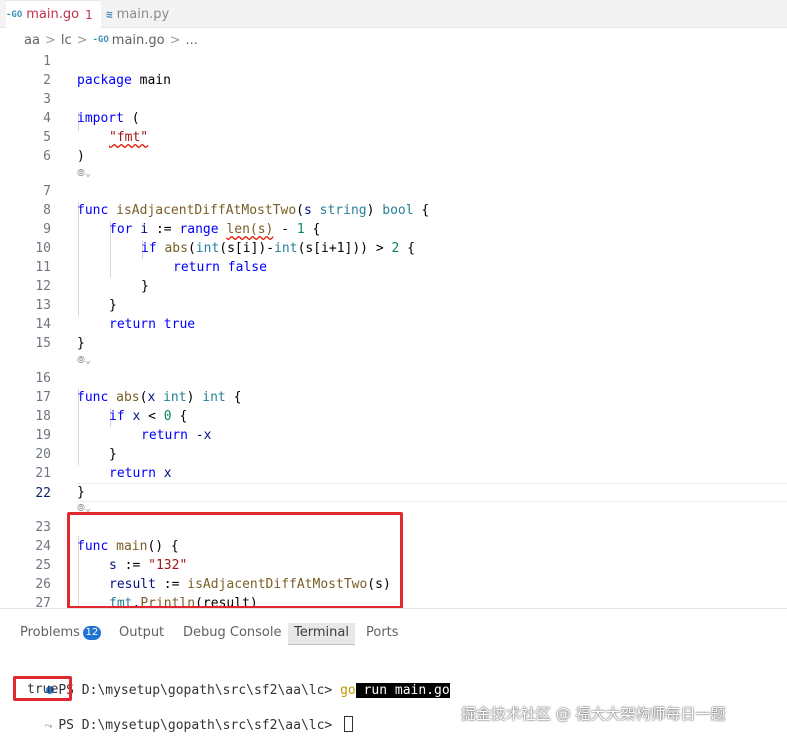  I want to click on line-number: 19, so click(43, 435).